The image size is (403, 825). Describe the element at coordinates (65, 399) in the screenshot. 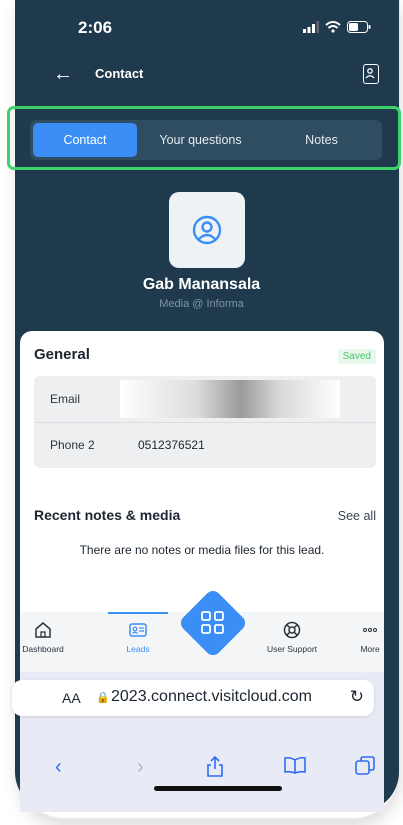

I see `email-label: Email` at that location.